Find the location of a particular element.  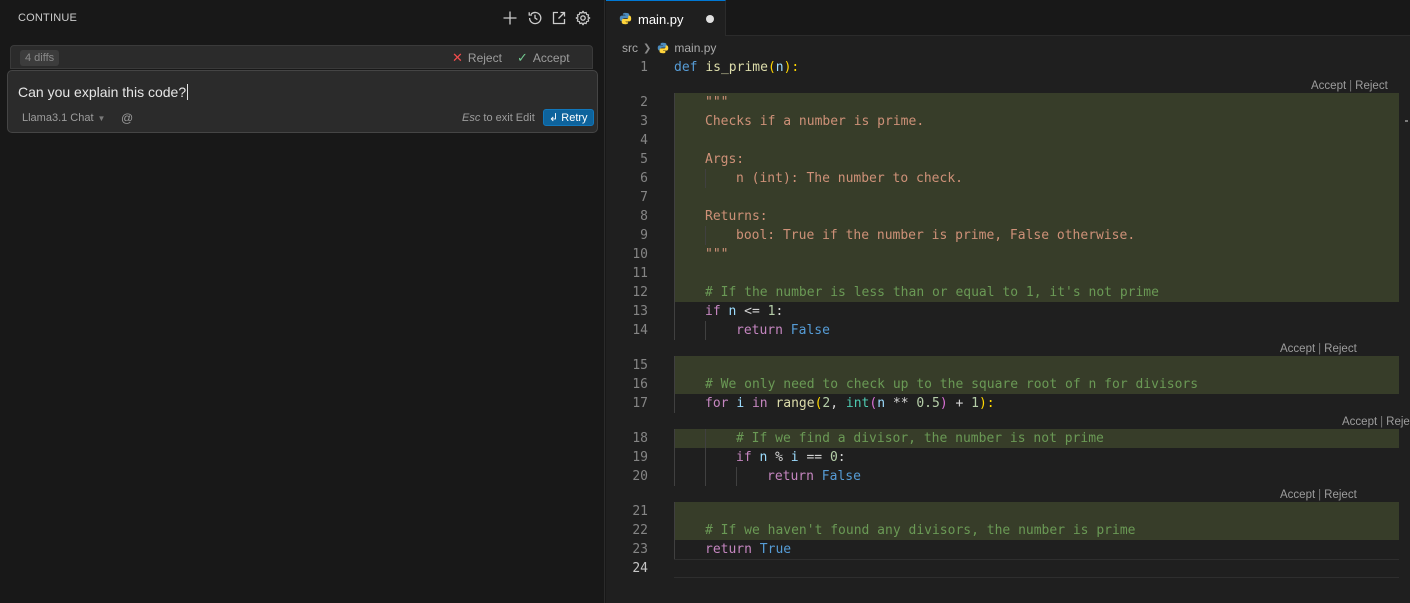

scrollbar-marker is located at coordinates (1406, 121).